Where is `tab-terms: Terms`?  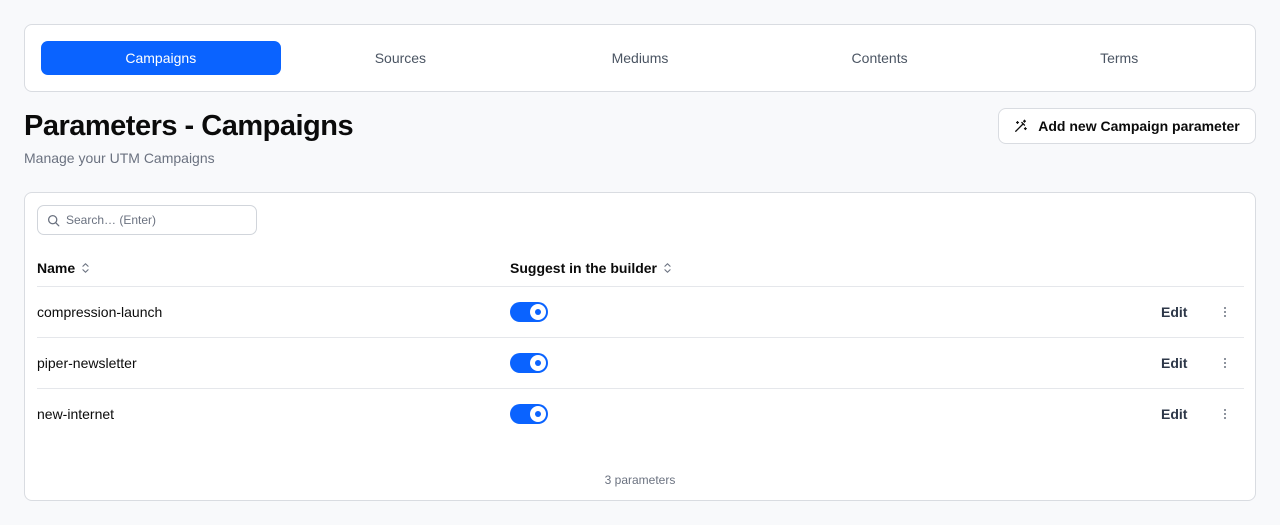 tab-terms: Terms is located at coordinates (1119, 58).